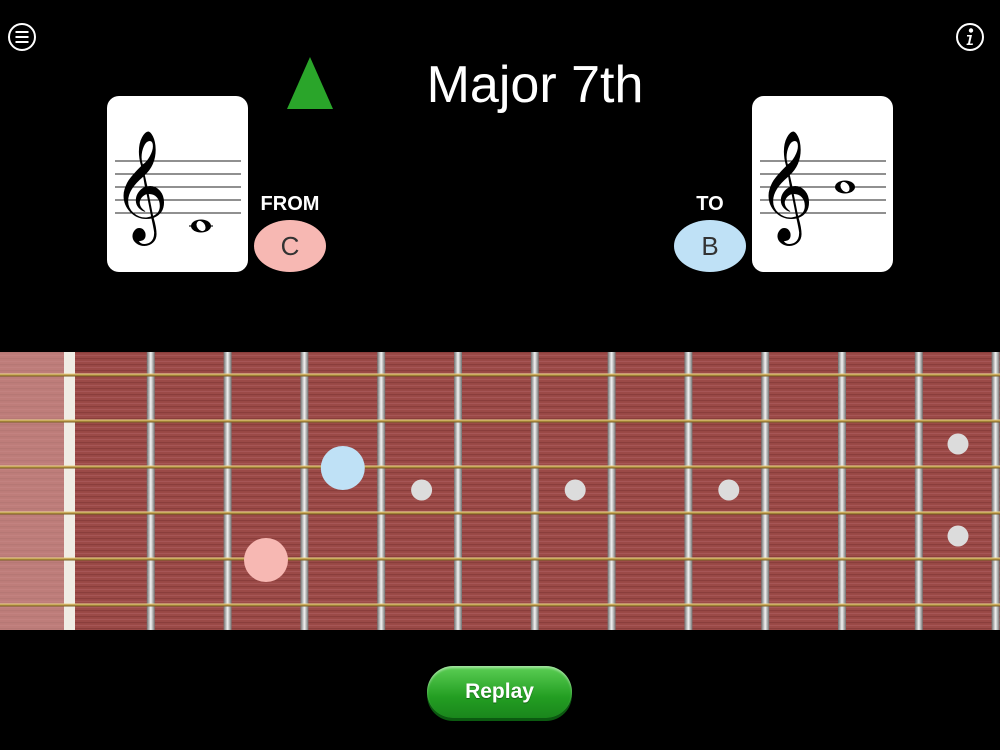 Image resolution: width=1000 pixels, height=750 pixels. I want to click on menu-button, so click(22, 37).